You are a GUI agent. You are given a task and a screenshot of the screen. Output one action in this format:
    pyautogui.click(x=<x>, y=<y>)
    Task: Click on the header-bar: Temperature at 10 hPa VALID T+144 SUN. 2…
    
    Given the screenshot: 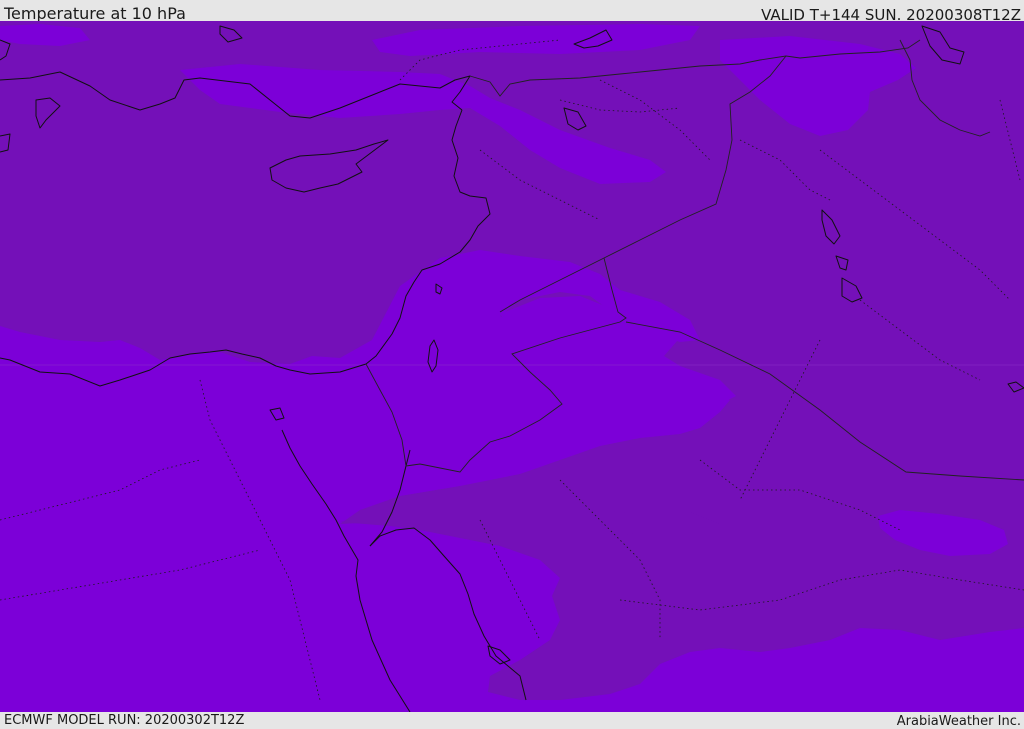 What is the action you would take?
    pyautogui.click(x=512, y=12)
    